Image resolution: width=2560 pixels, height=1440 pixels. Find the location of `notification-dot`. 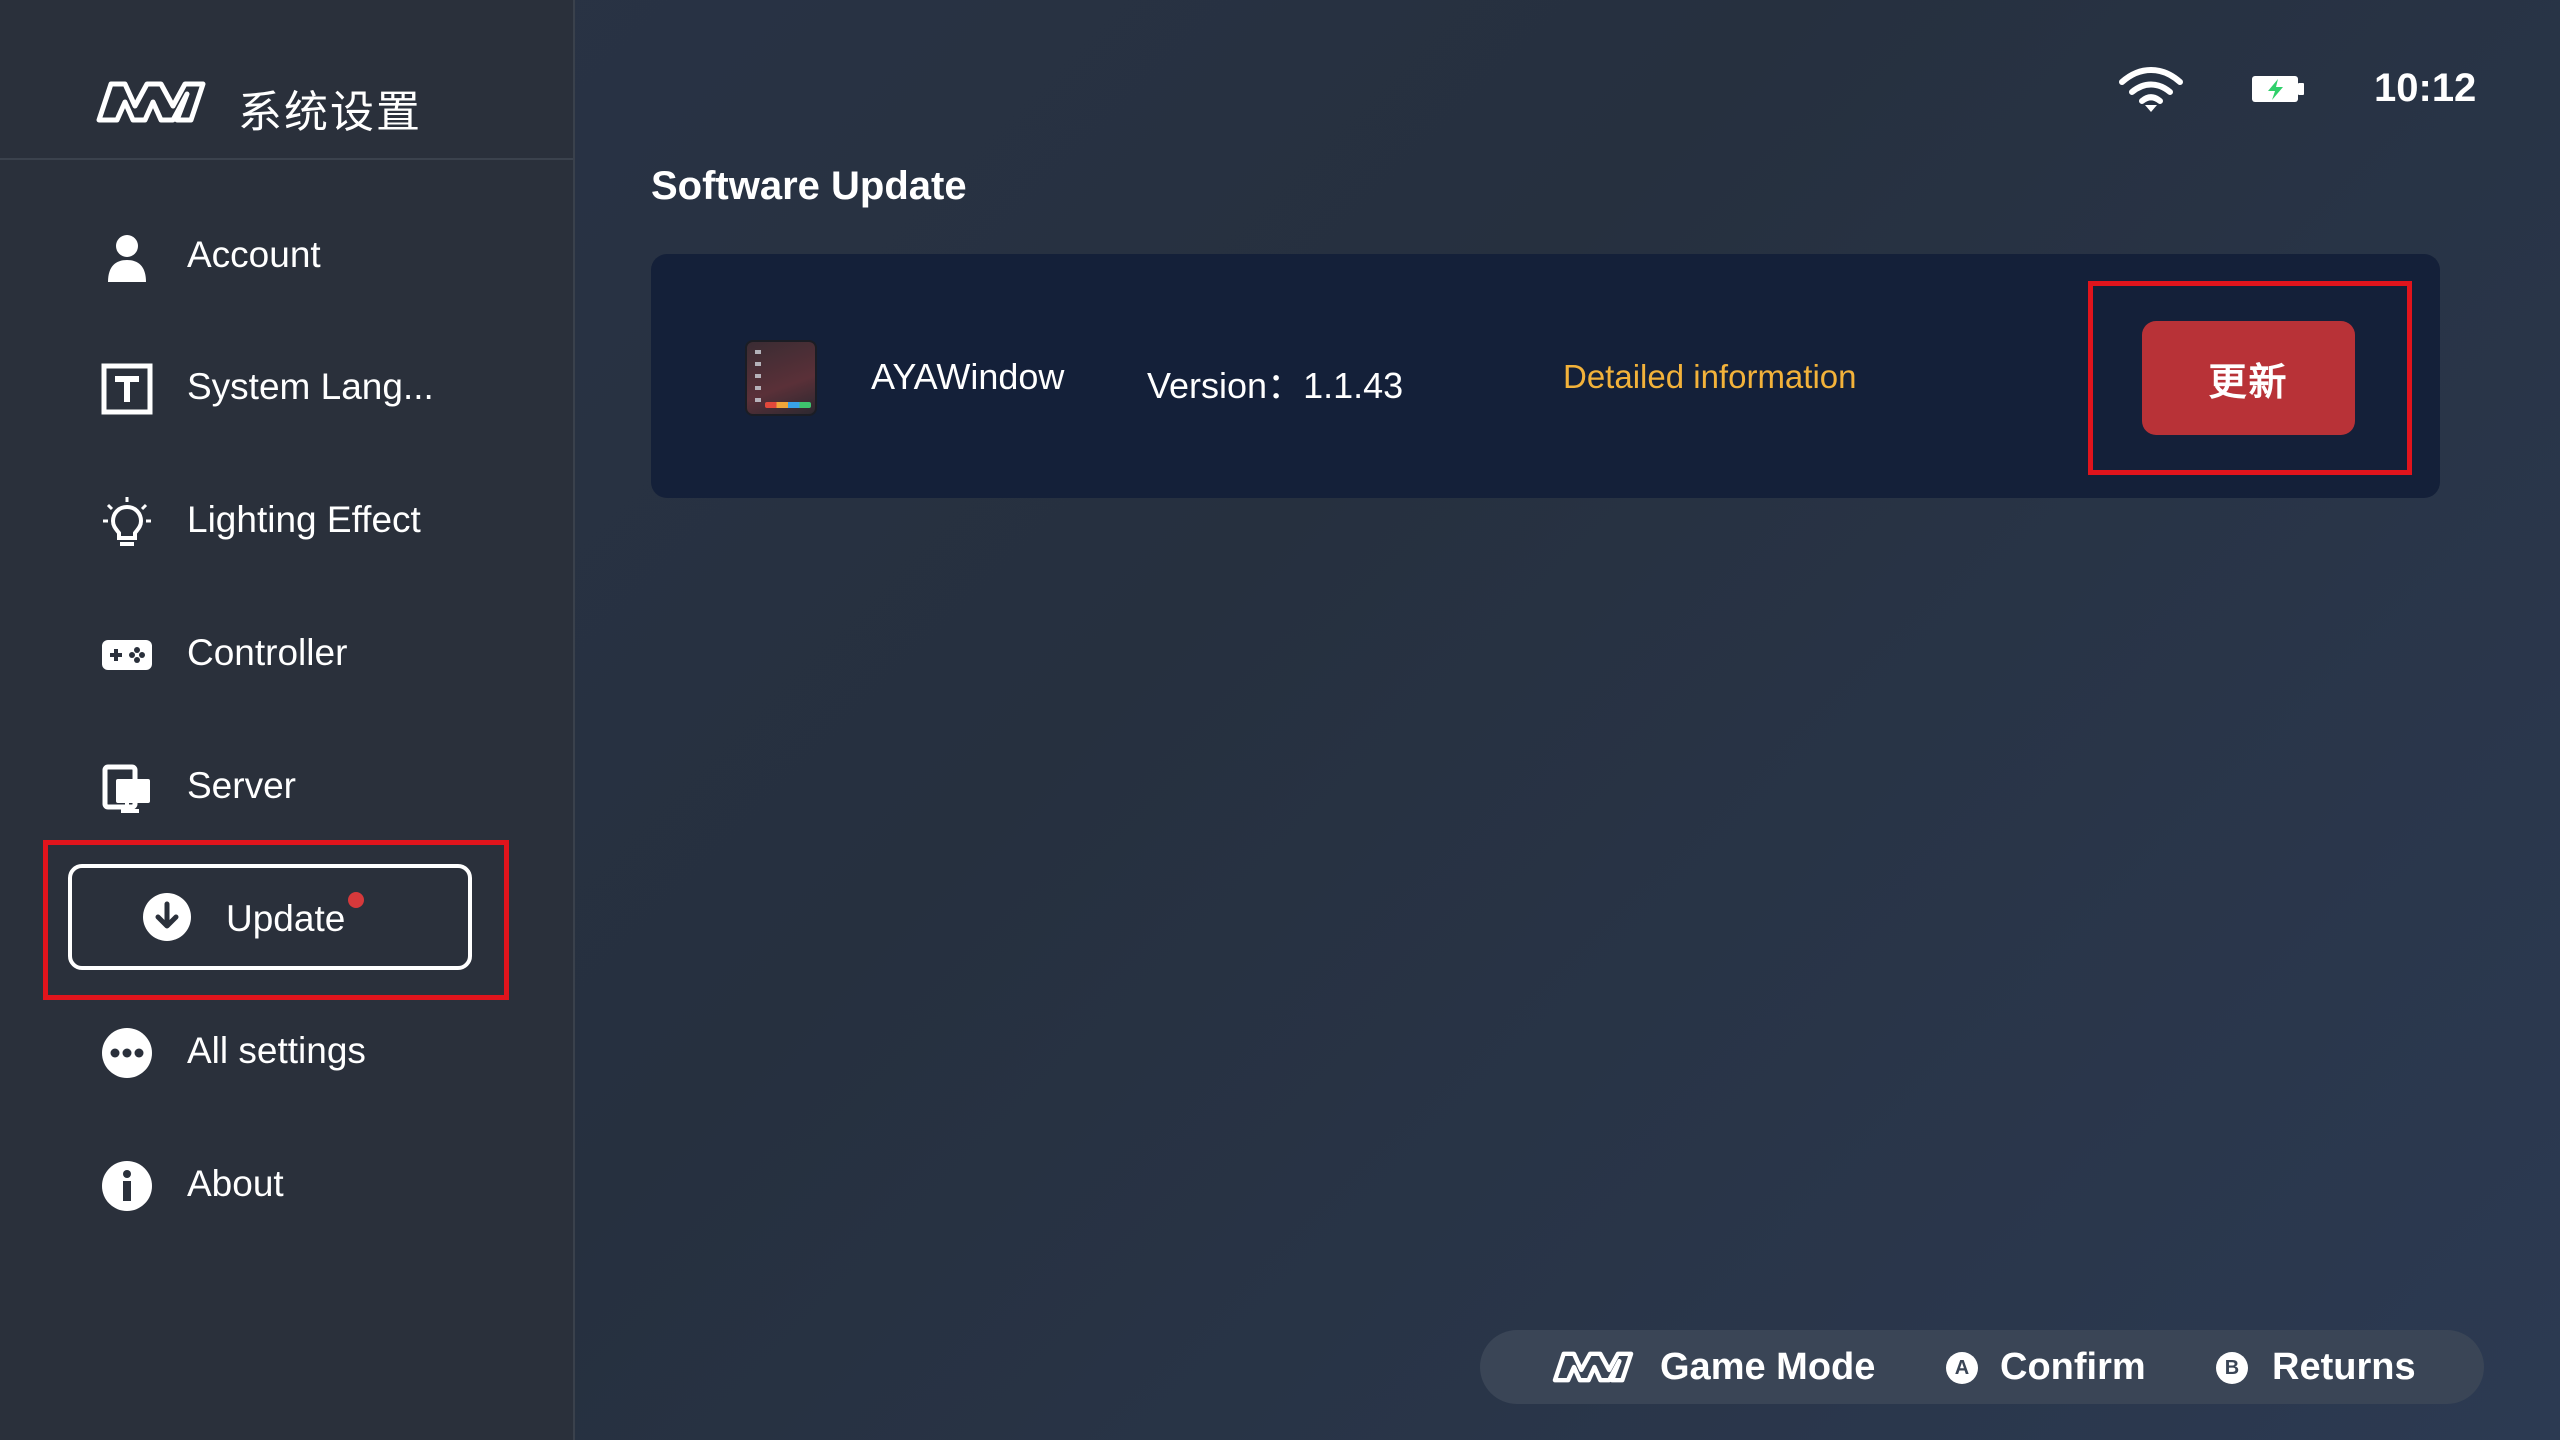

notification-dot is located at coordinates (356, 900).